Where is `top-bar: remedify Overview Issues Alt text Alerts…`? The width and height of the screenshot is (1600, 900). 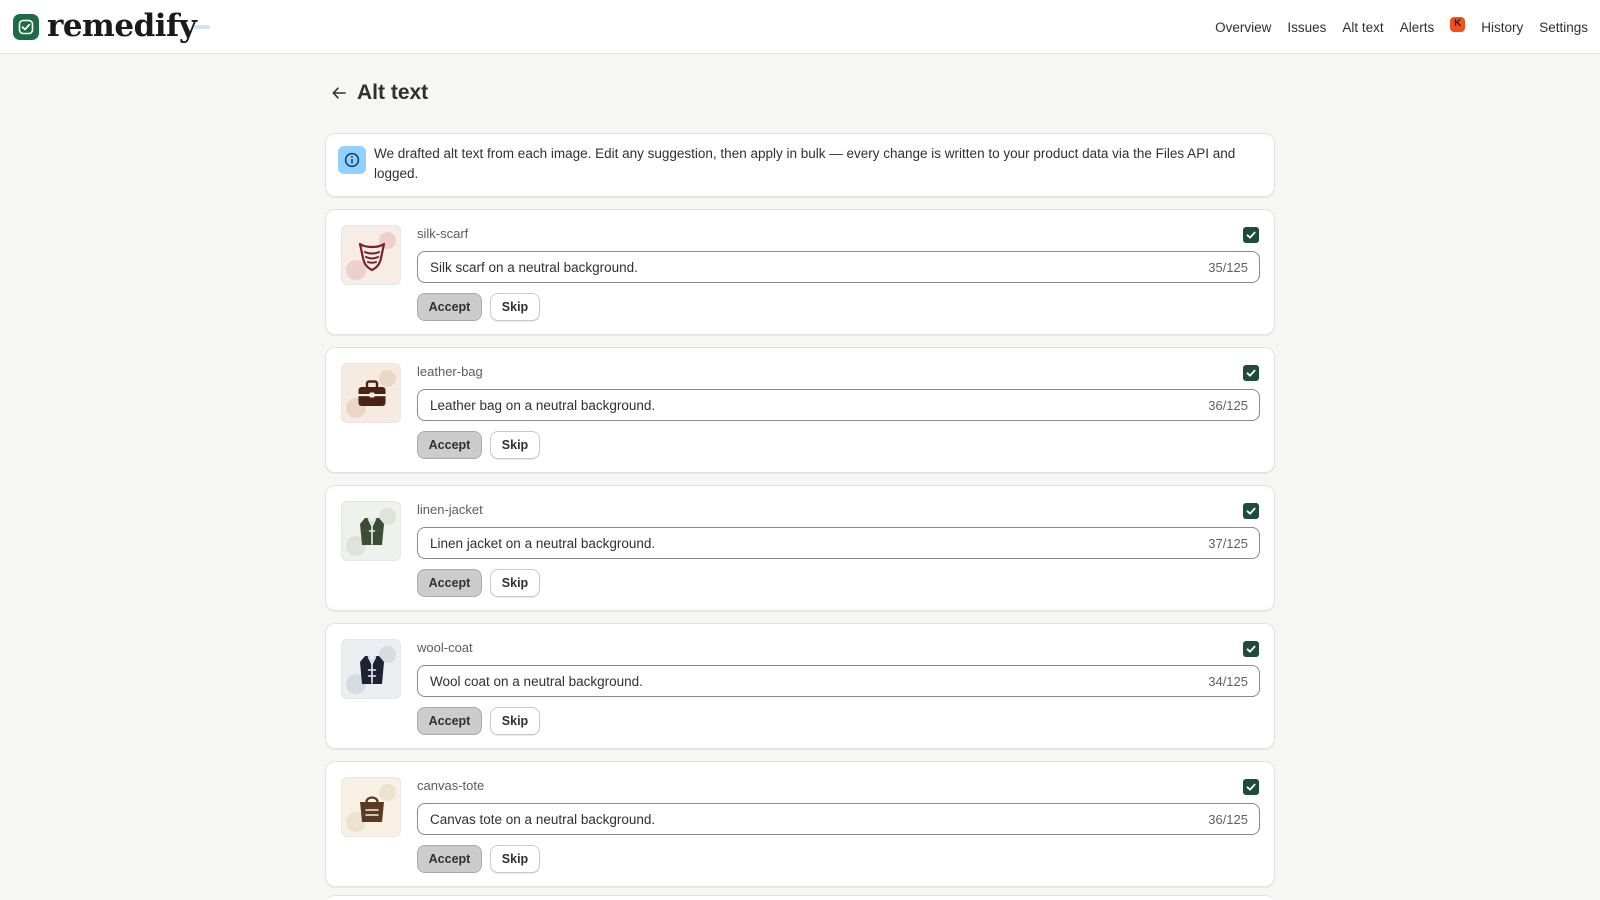 top-bar: remedify Overview Issues Alt text Alerts… is located at coordinates (800, 27).